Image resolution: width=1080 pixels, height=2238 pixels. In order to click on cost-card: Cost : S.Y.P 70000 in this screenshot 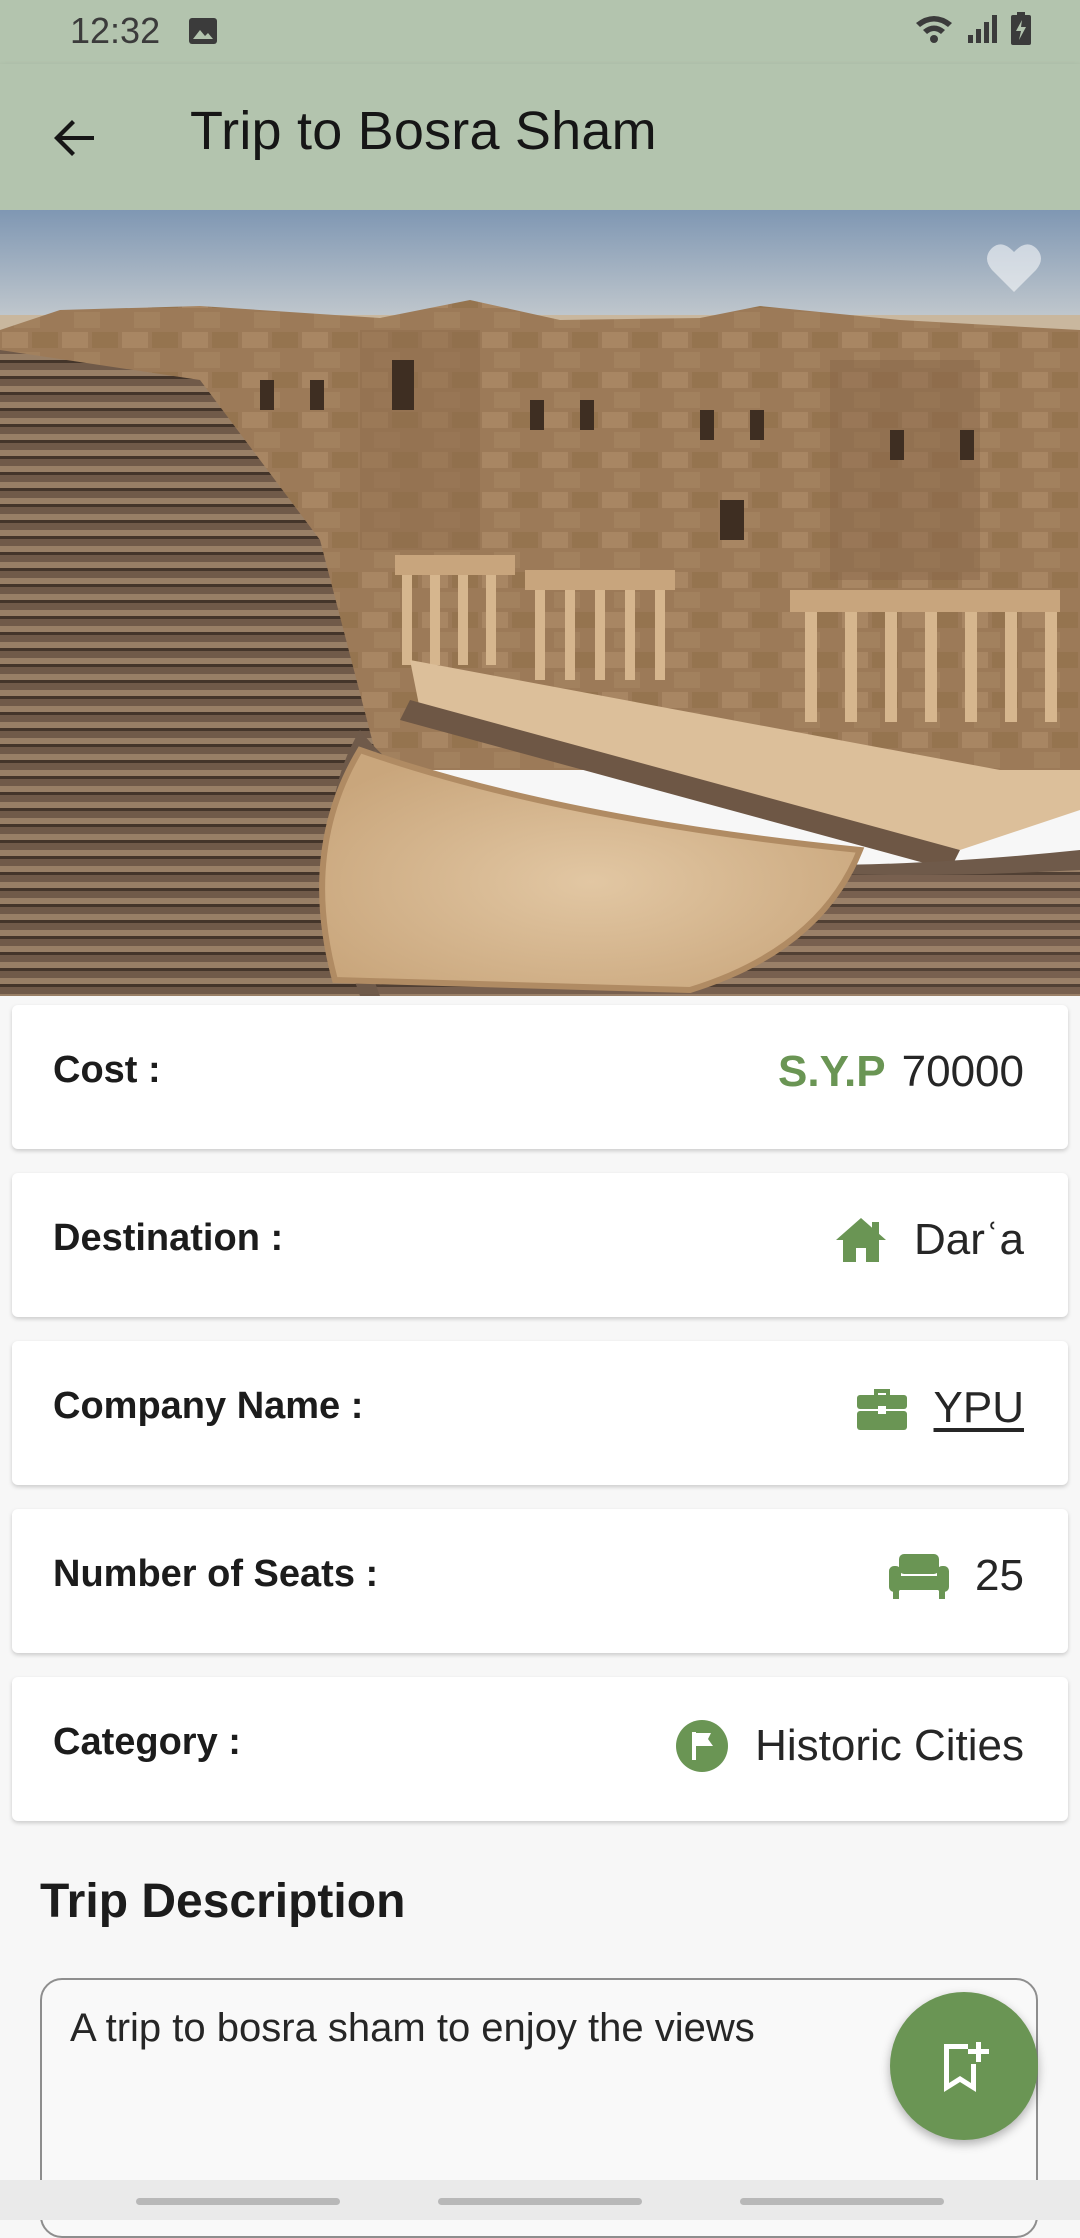, I will do `click(540, 1077)`.